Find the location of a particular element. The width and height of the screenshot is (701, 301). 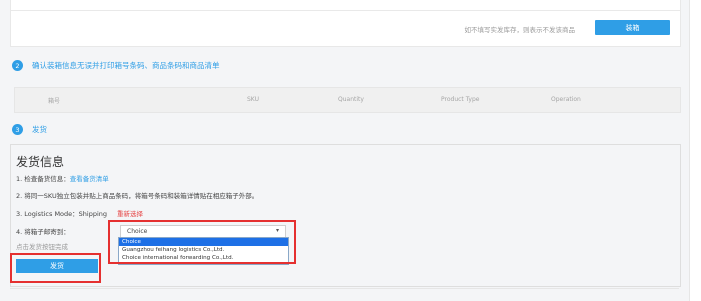

ship-note: 点击发货按钮完成 is located at coordinates (42, 247).